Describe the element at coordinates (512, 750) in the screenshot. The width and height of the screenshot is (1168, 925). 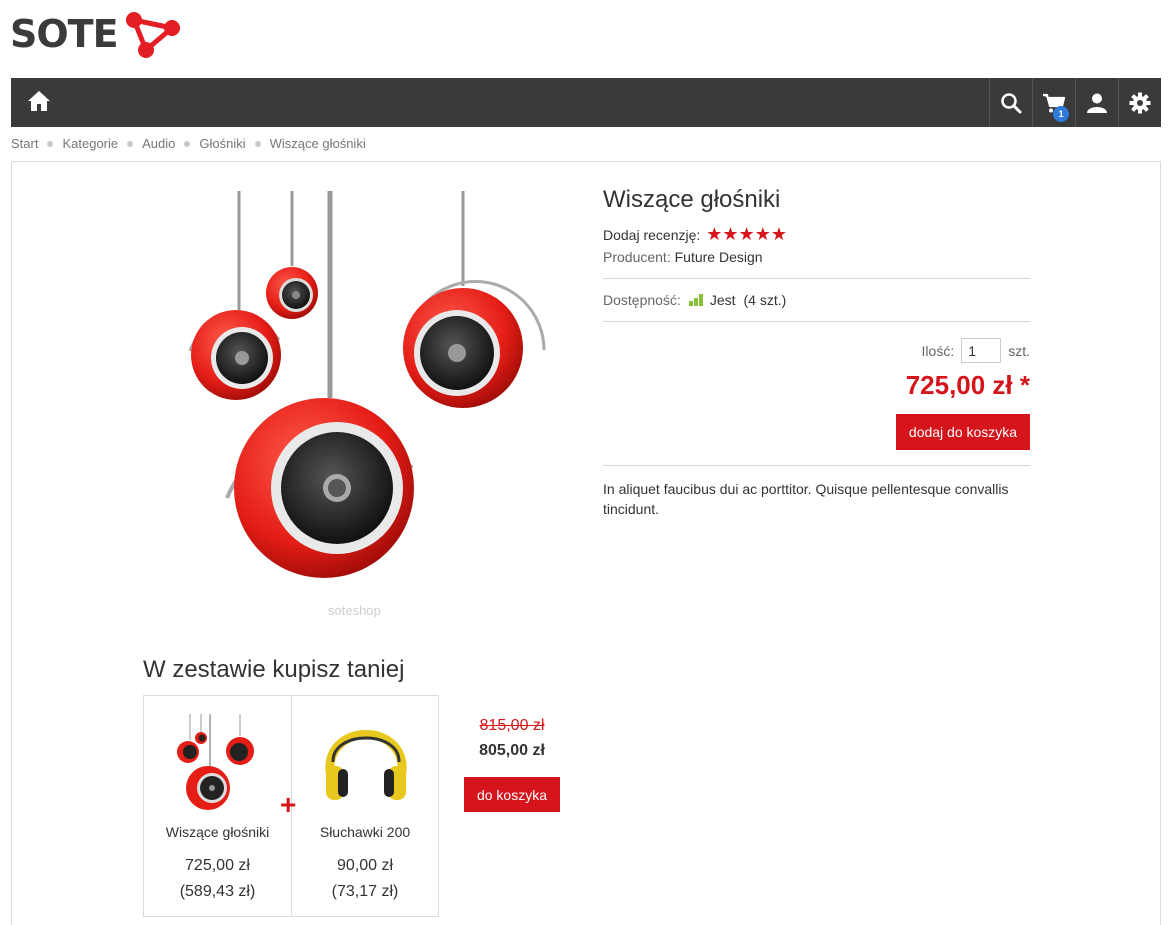
I see `bundle-new-price: 805,00 zł` at that location.